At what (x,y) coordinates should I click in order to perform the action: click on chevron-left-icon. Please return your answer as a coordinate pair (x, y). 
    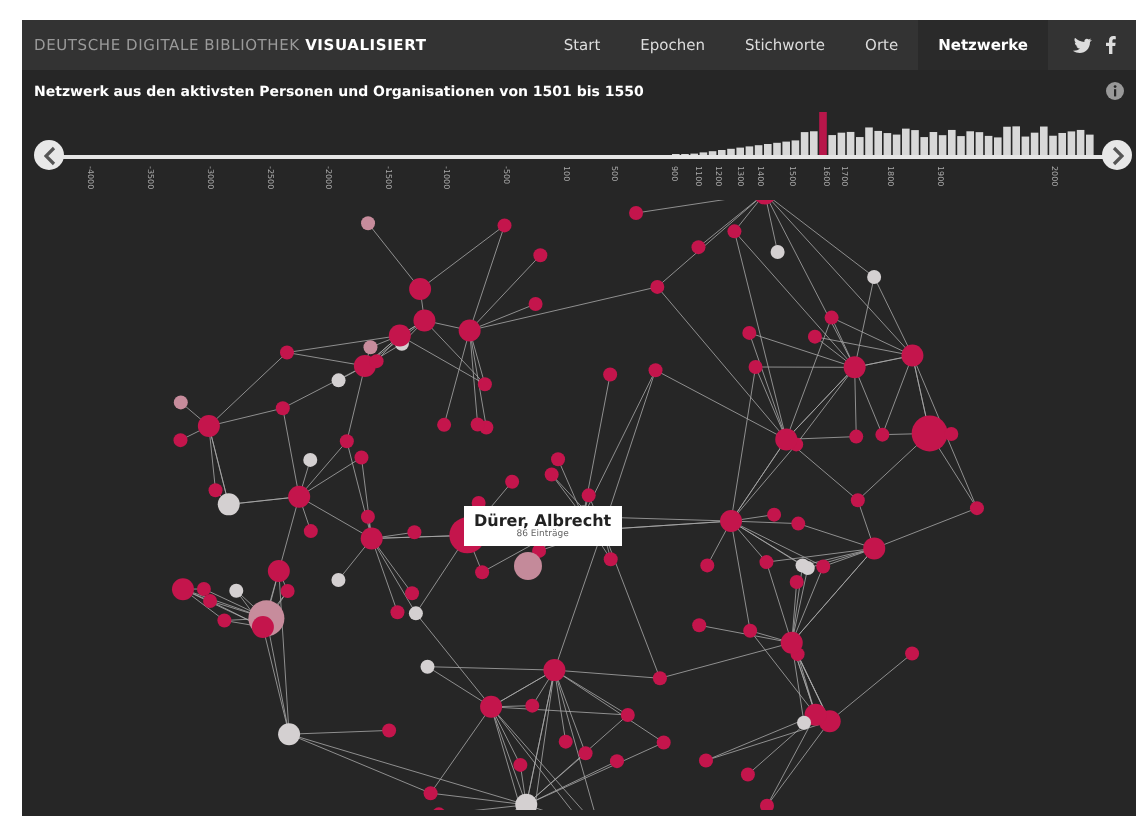
    Looking at the image, I should click on (49, 155).